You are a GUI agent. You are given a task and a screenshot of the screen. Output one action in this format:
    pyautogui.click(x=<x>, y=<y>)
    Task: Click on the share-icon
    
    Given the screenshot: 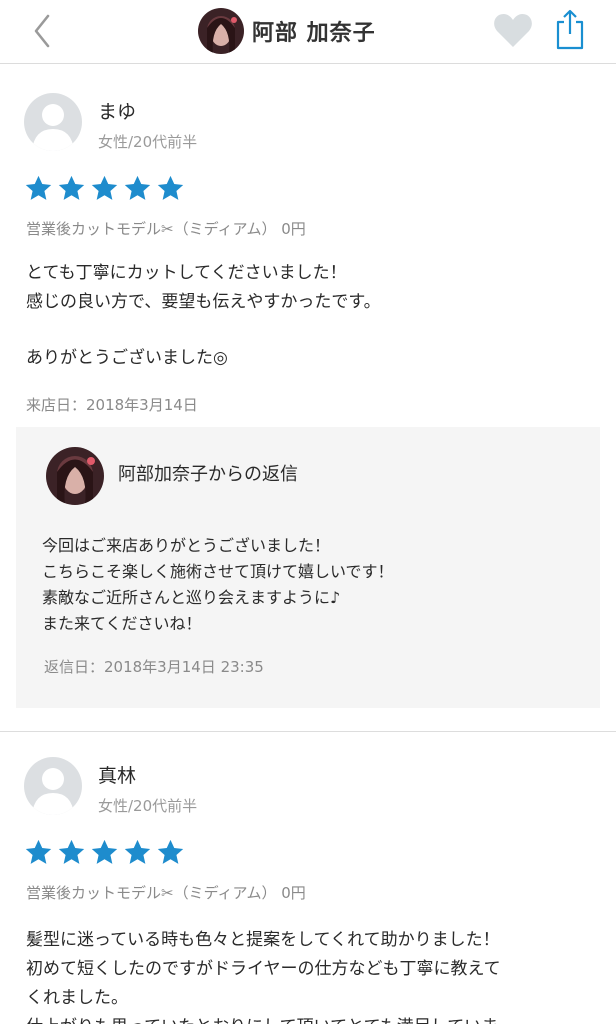 What is the action you would take?
    pyautogui.click(x=570, y=29)
    